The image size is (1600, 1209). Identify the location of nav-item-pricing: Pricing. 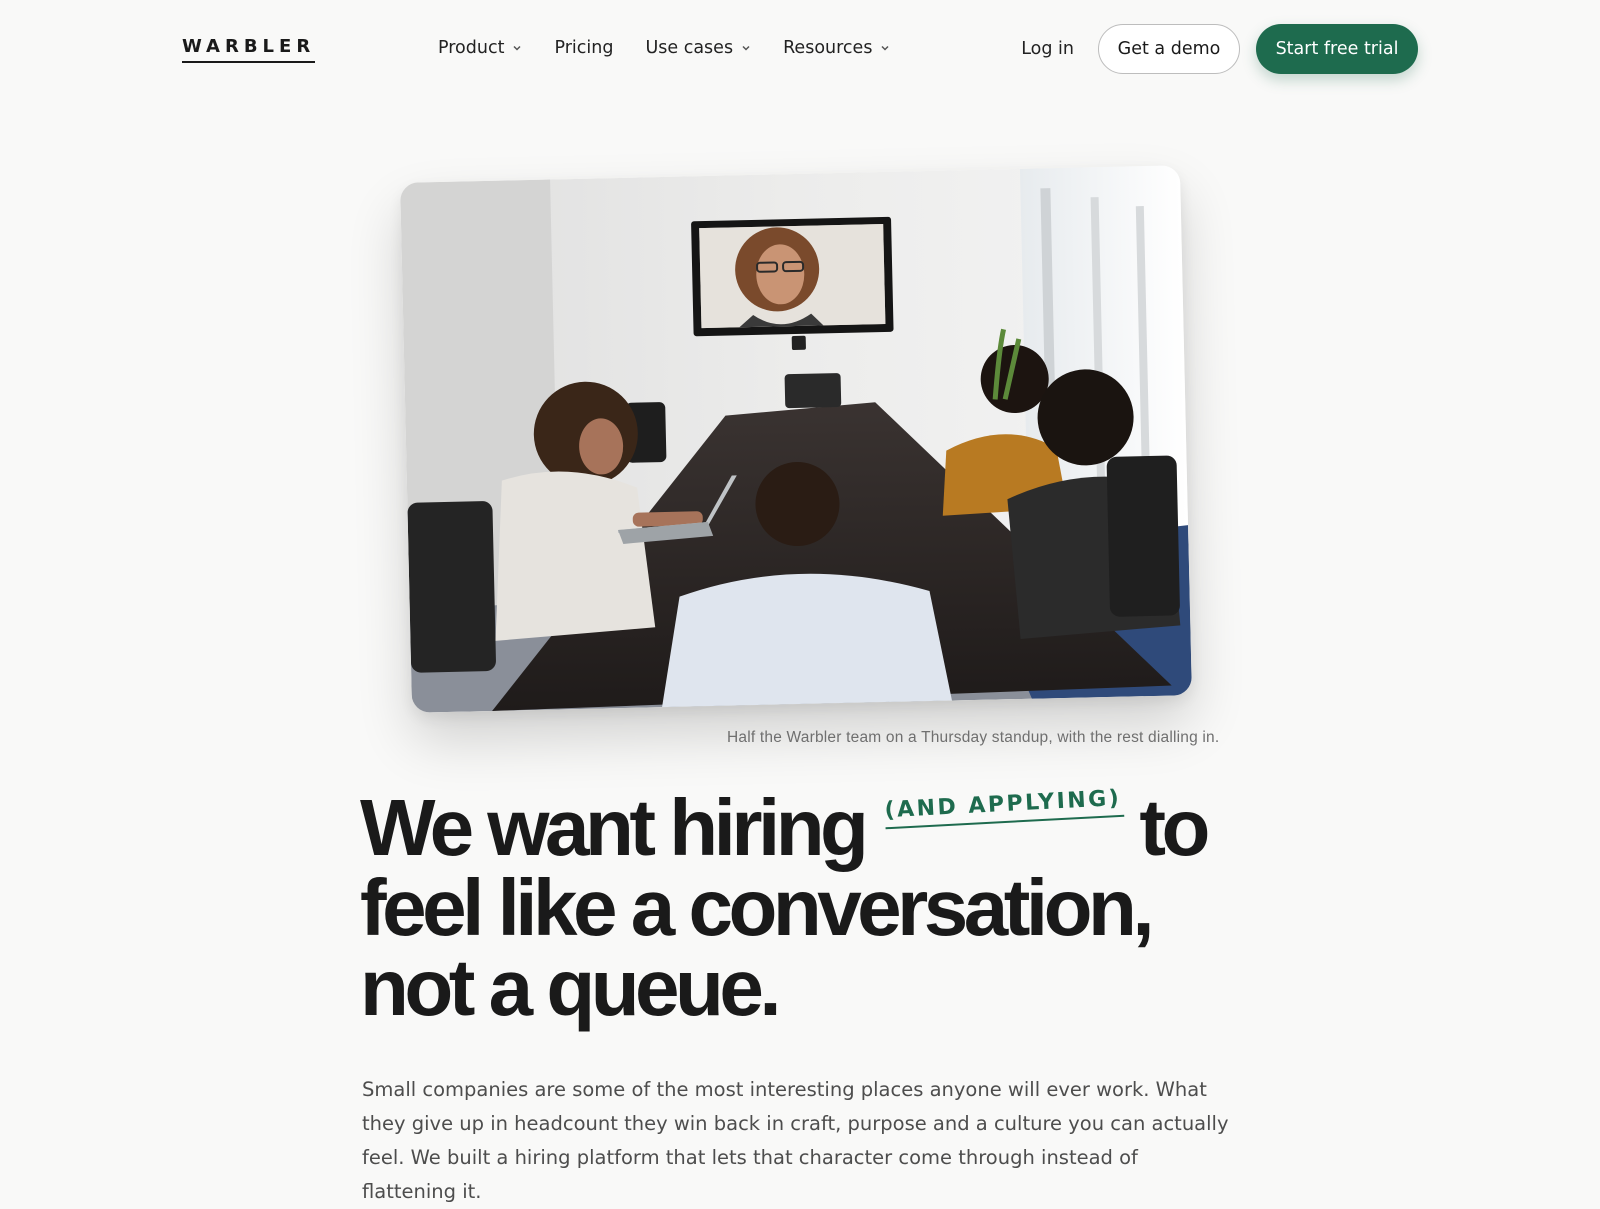
(583, 48).